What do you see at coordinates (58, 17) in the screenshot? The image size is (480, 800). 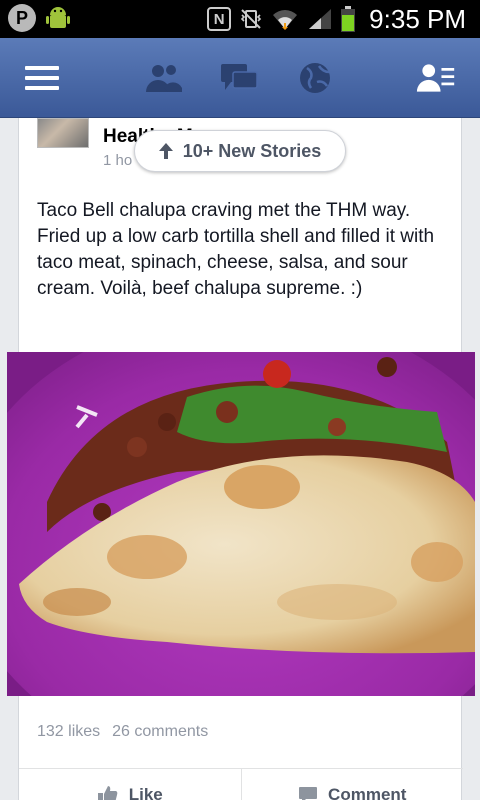 I see `android-icon` at bounding box center [58, 17].